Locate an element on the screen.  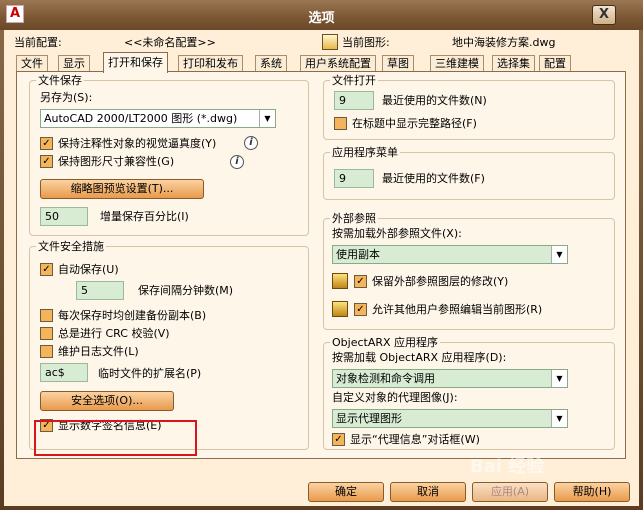
proxy-images-select: 显示代理图形 ▼ is located at coordinates (450, 418).